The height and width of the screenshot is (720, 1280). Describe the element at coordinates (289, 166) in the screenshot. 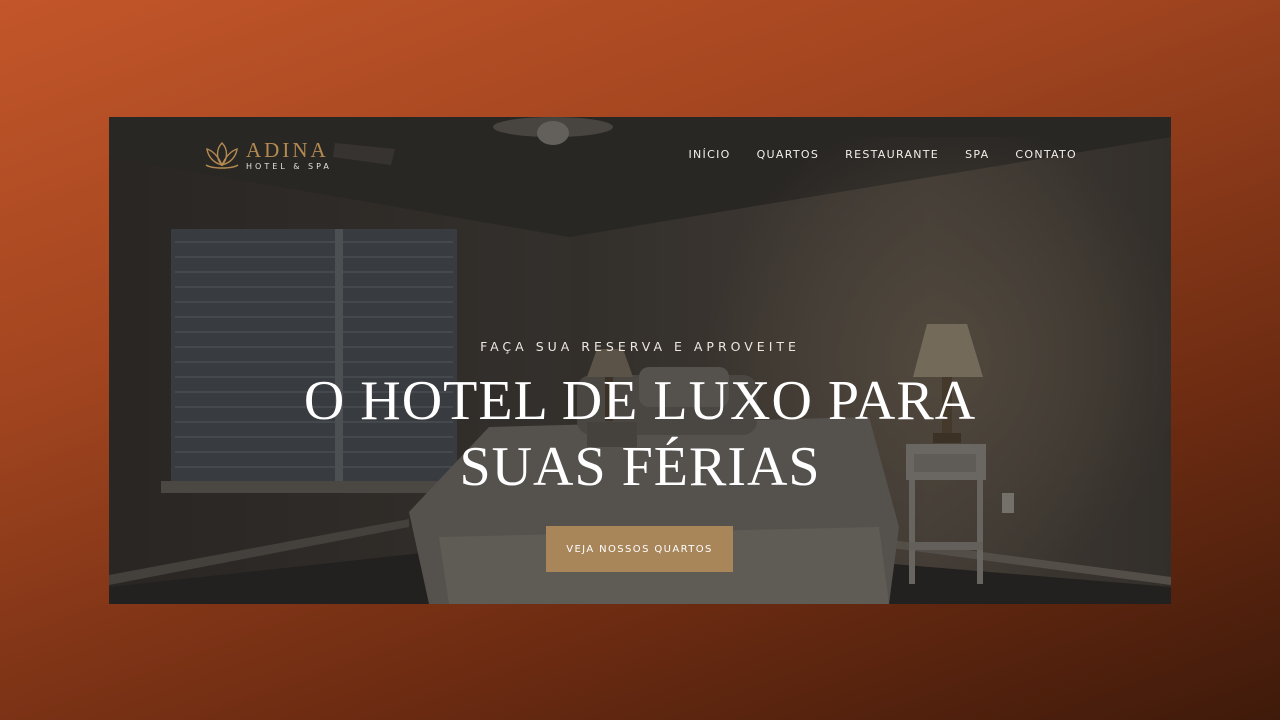

I see `brand-tagline: HOTEL & SPA` at that location.